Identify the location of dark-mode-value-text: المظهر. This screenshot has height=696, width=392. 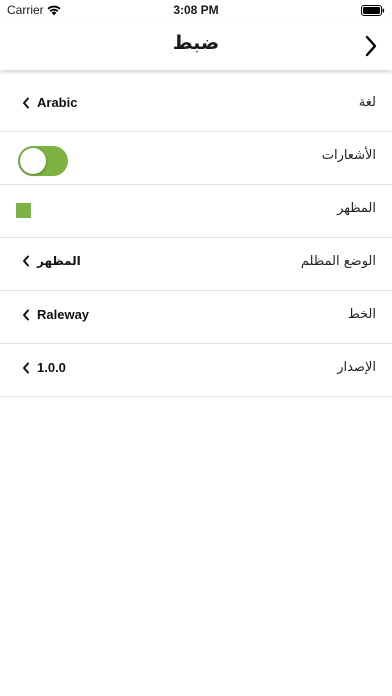
(59, 261).